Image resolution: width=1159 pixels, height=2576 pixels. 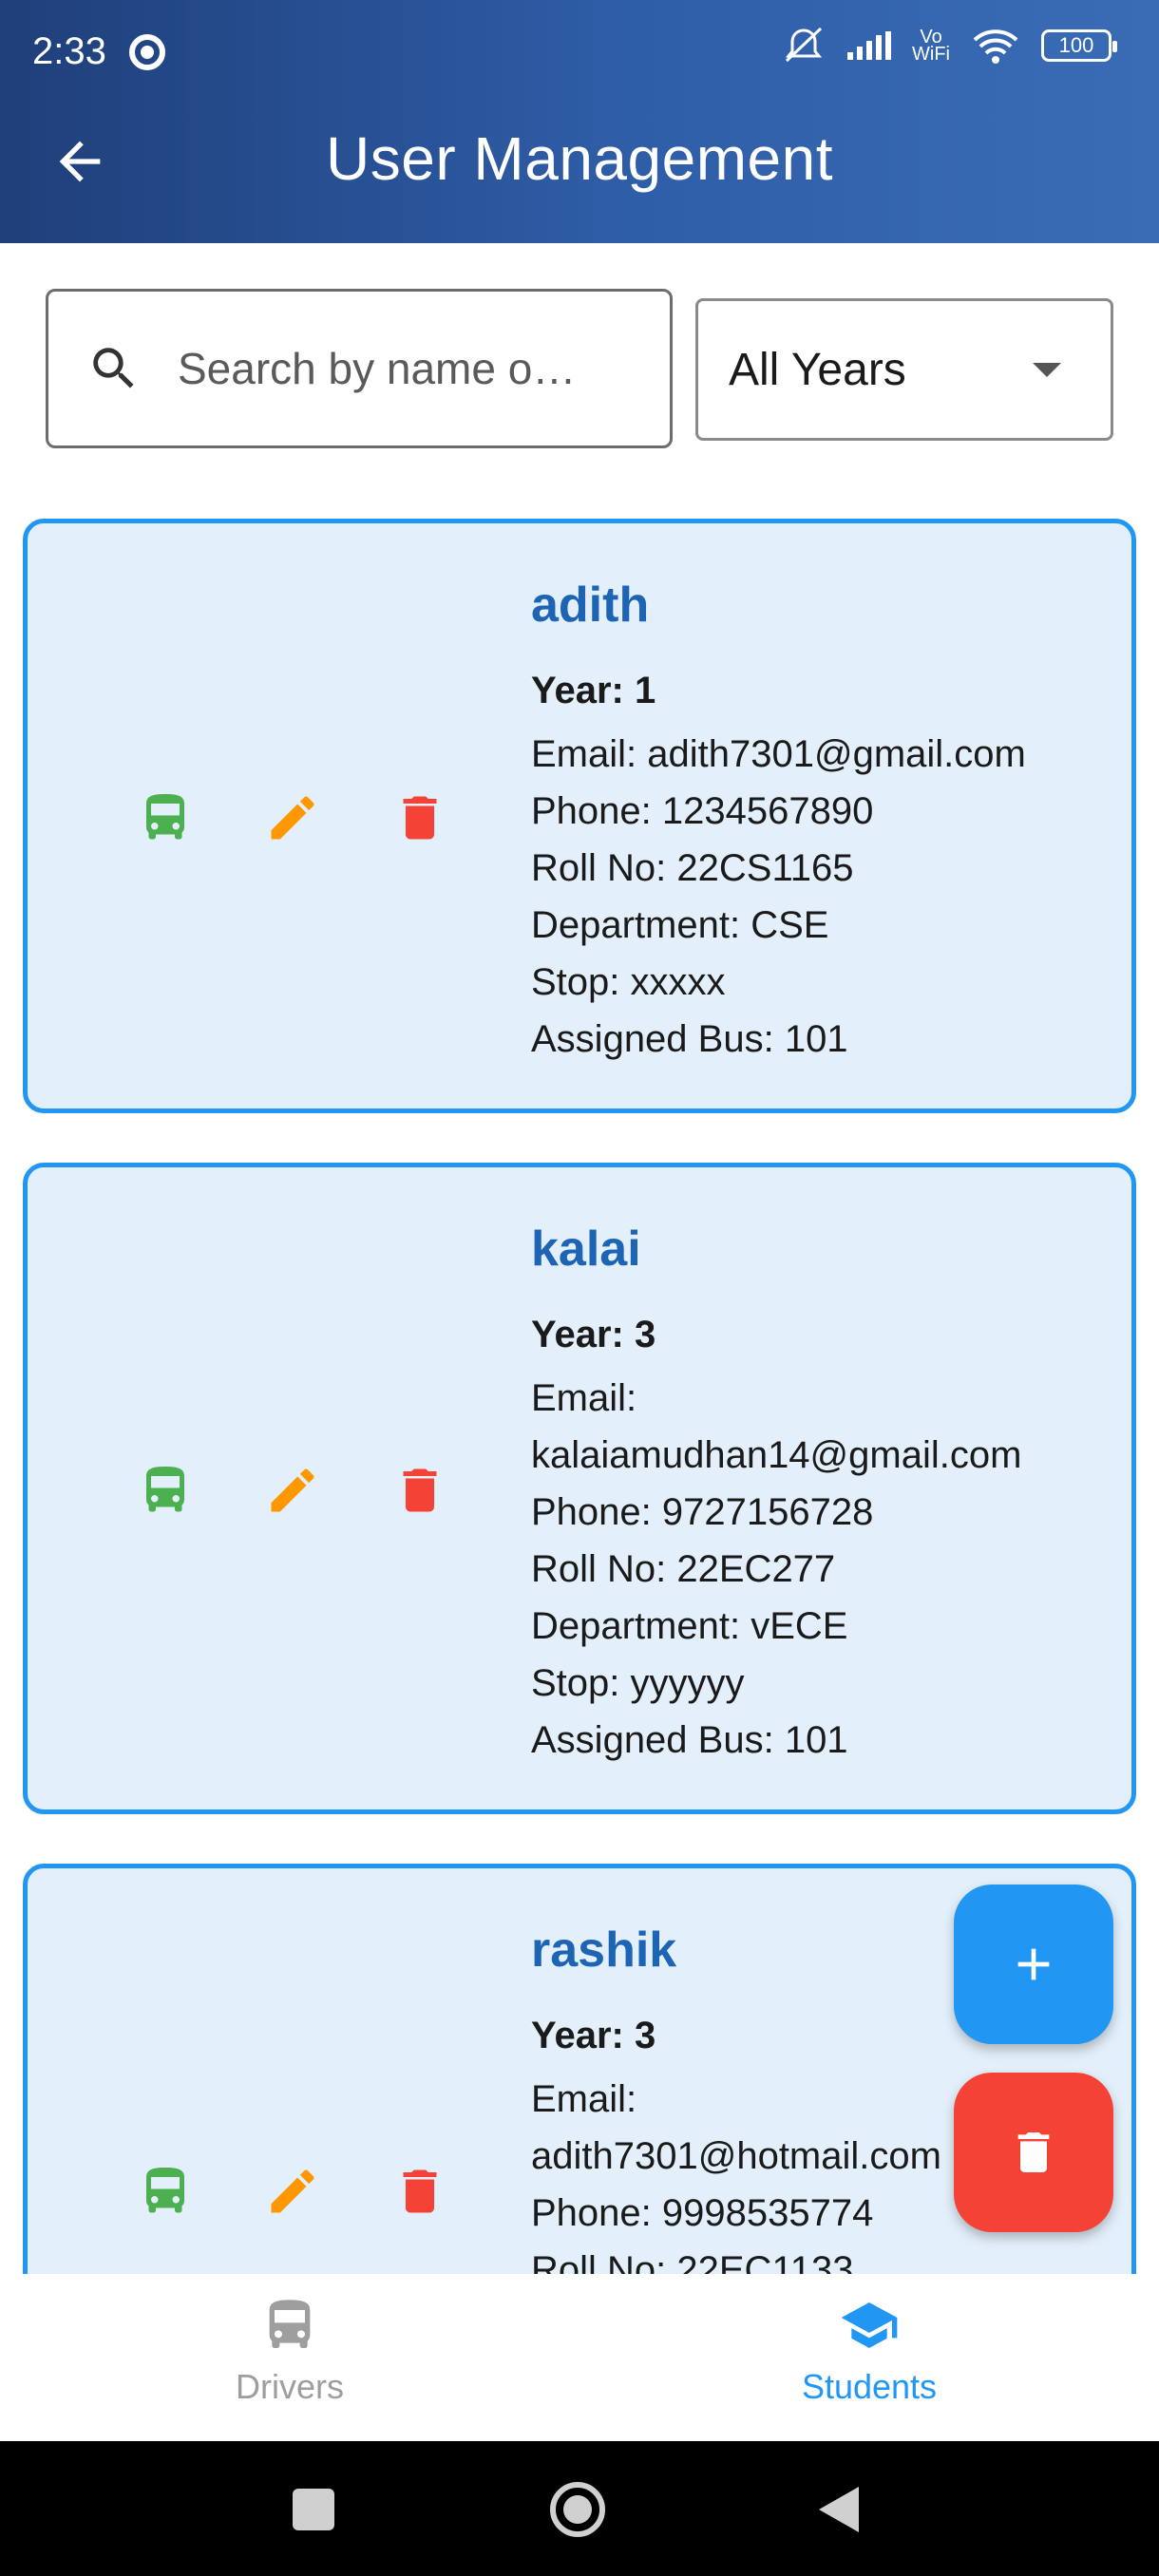 I want to click on student-roll-no: Roll No: 22EC1133, so click(x=692, y=2261).